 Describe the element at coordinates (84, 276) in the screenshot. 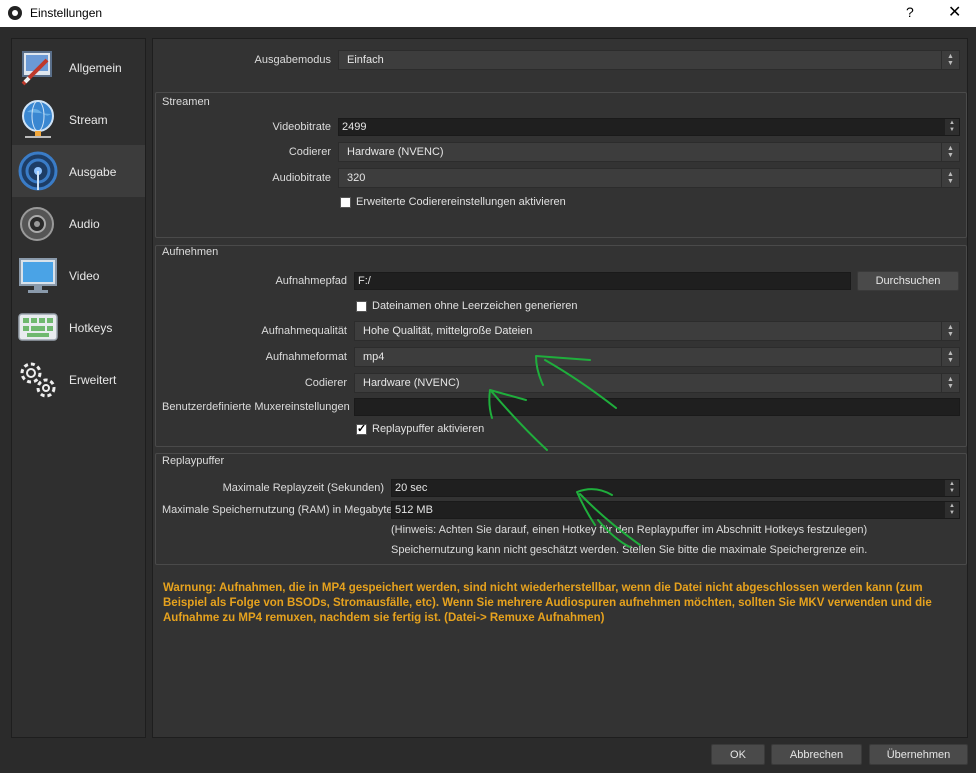

I see `sidebar-item-label: Video` at that location.